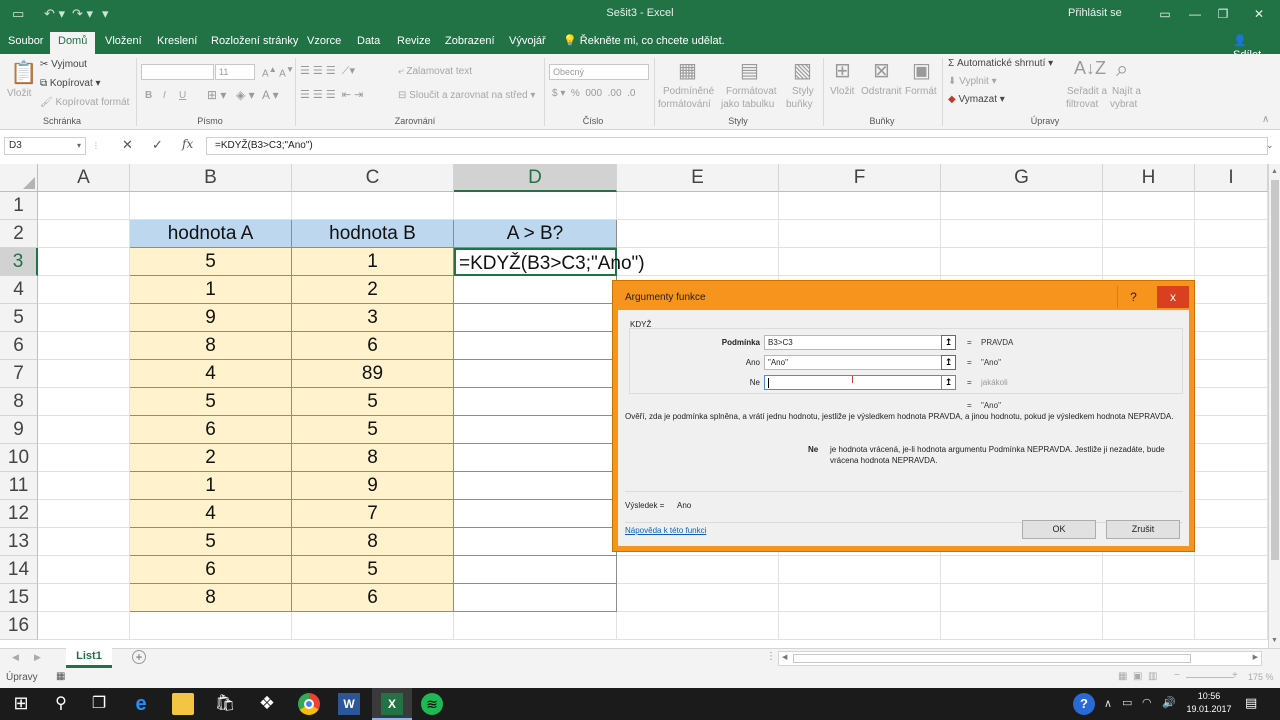 The image size is (1280, 720). Describe the element at coordinates (84, 318) in the screenshot. I see `cell-a5` at that location.